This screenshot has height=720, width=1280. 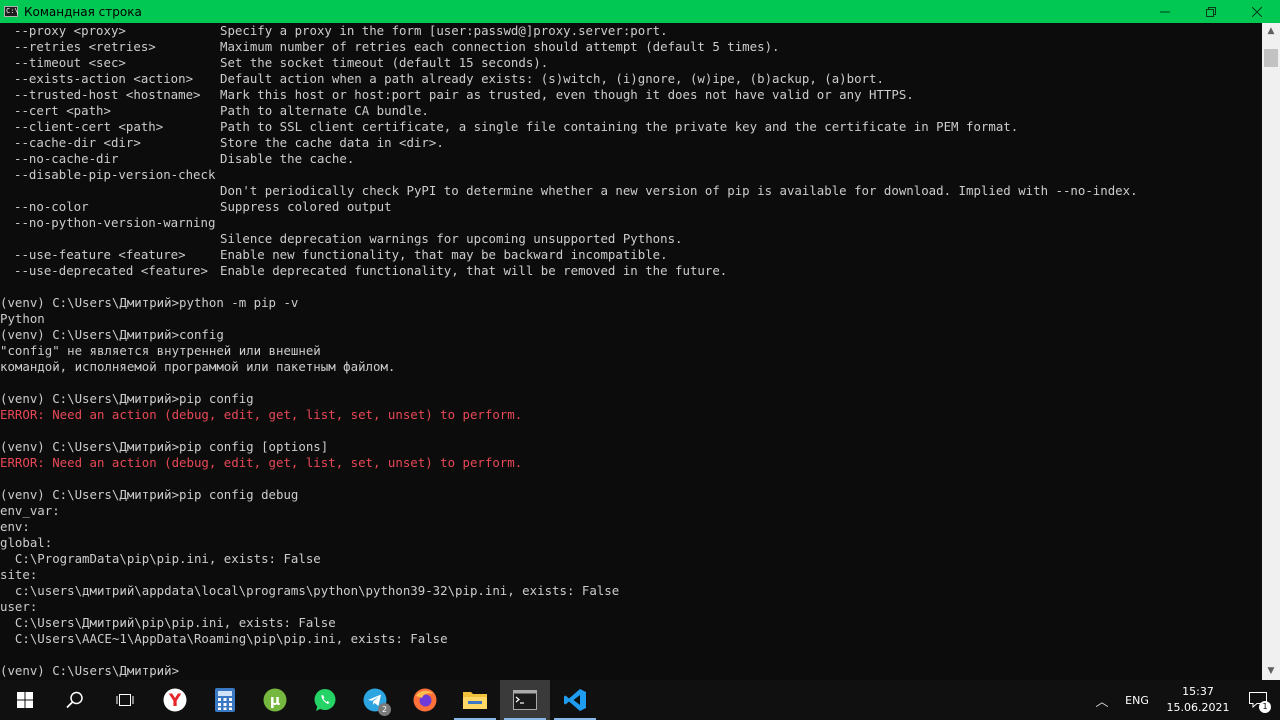 I want to click on command-prompt-button, so click(x=525, y=700).